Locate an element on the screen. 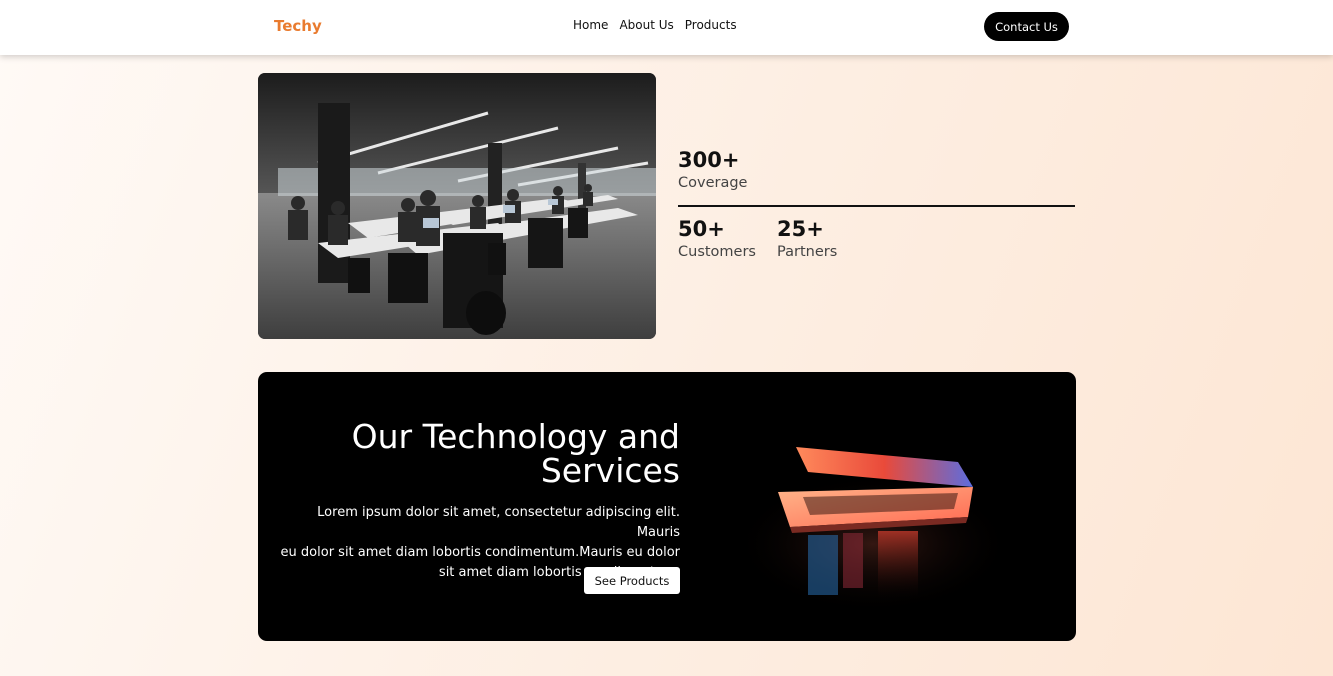  brand-logo: Techy is located at coordinates (298, 26).